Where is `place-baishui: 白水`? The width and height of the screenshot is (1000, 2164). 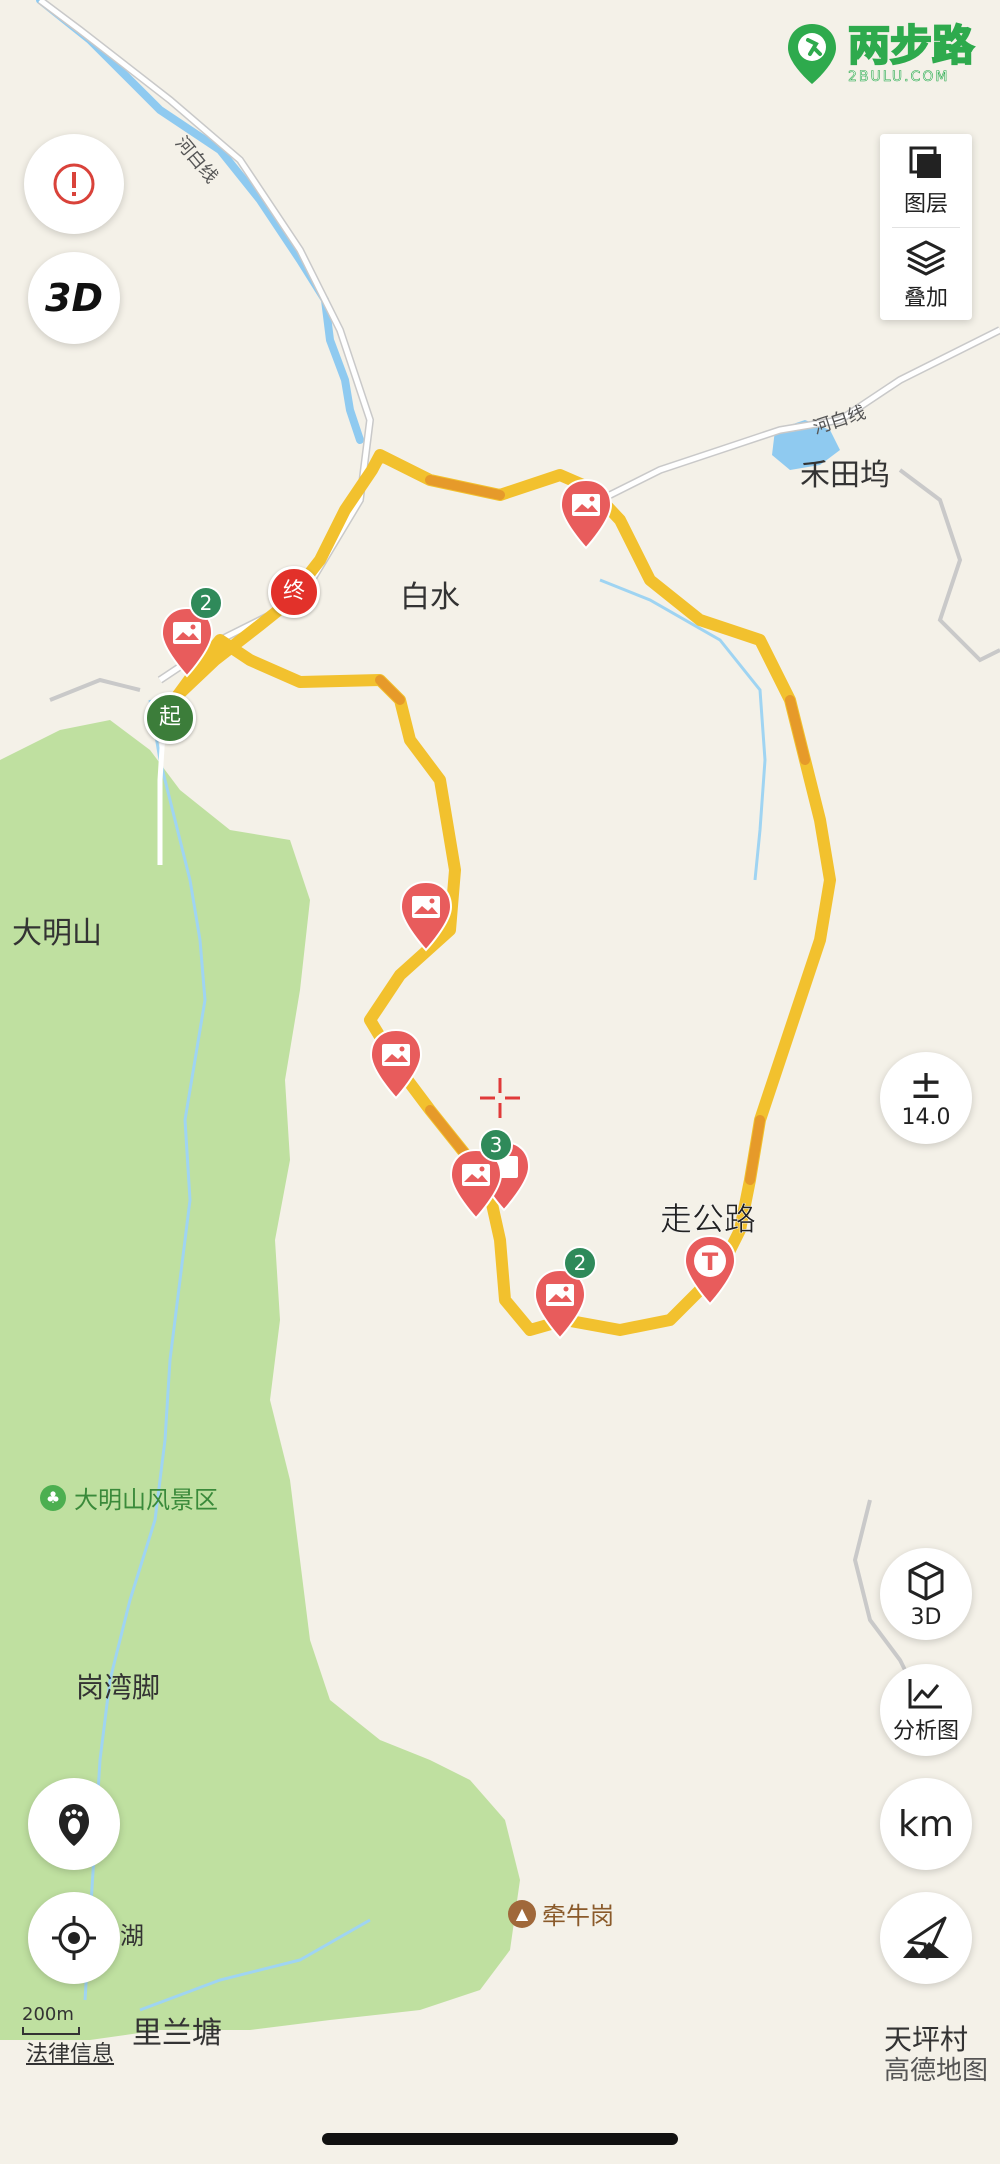
place-baishui: 白水 is located at coordinates (430, 597).